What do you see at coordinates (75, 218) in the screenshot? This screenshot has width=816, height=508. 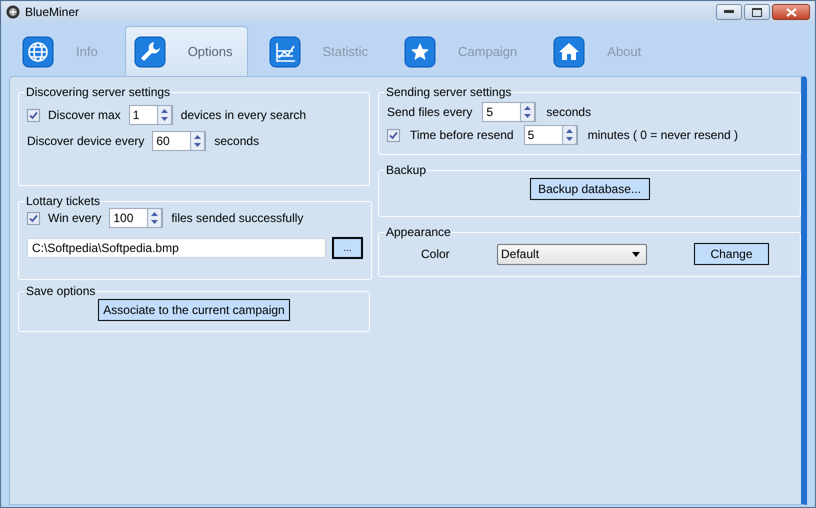 I see `checkbox-label: Win every` at bounding box center [75, 218].